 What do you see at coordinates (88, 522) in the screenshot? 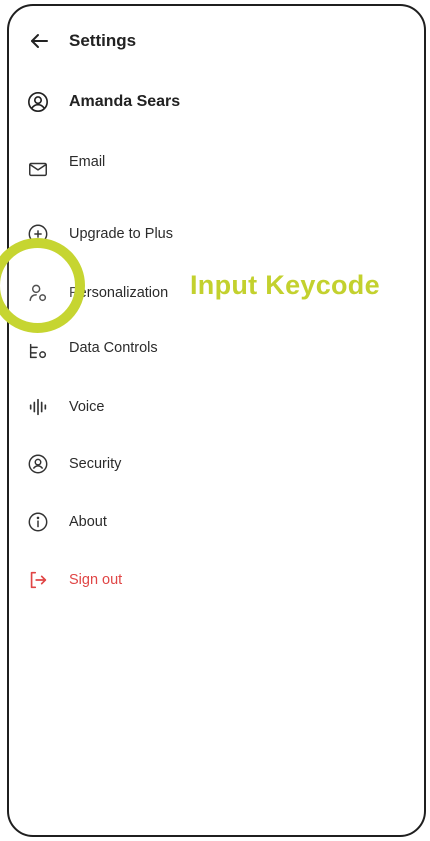
I see `about-label: About` at bounding box center [88, 522].